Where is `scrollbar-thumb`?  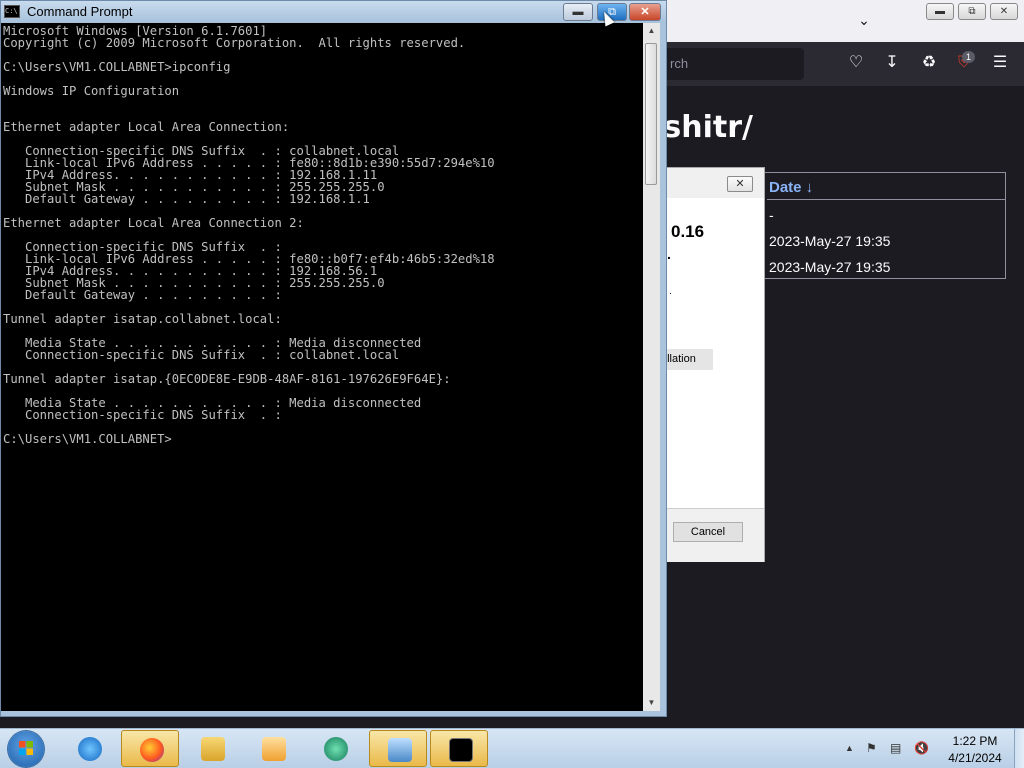 scrollbar-thumb is located at coordinates (651, 114).